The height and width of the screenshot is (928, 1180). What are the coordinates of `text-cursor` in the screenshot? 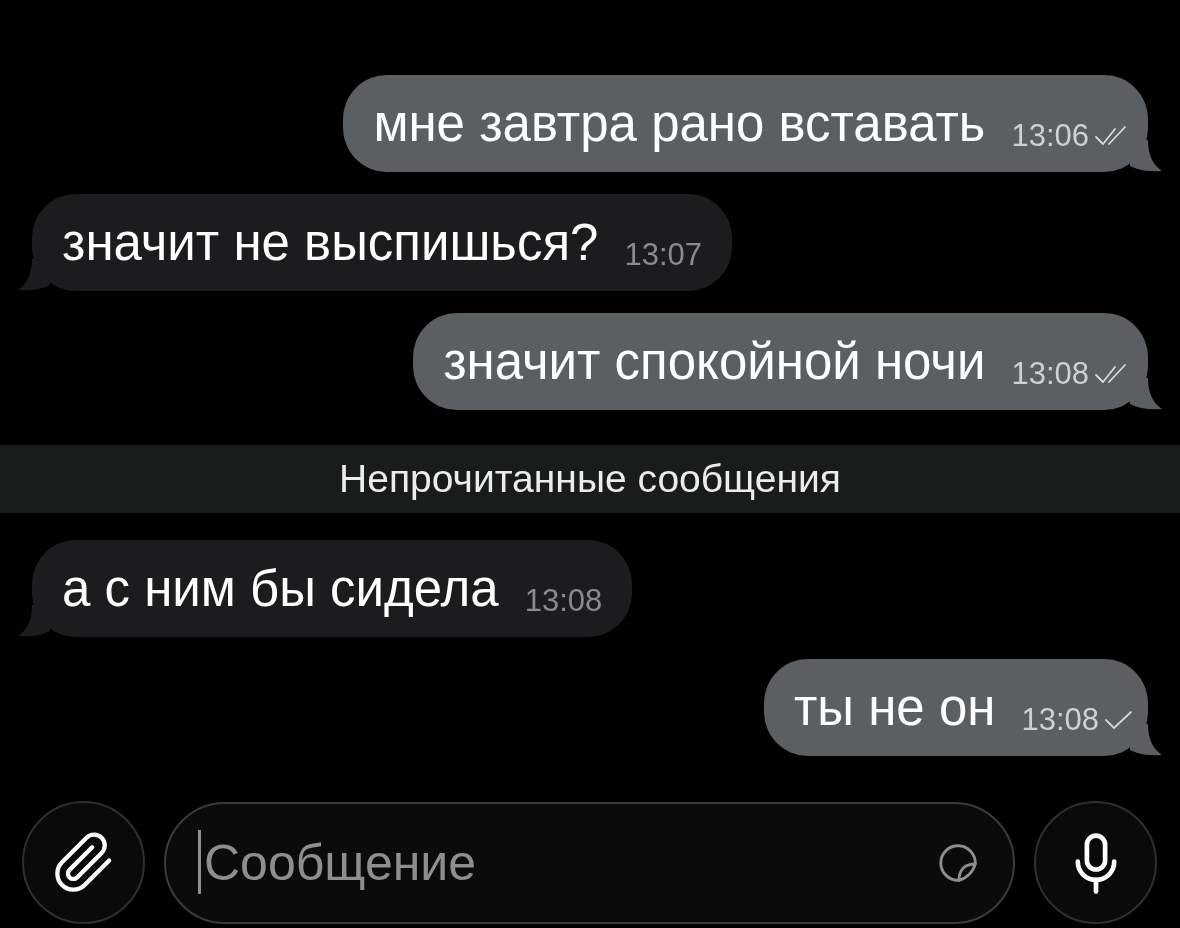 It's located at (199, 861).